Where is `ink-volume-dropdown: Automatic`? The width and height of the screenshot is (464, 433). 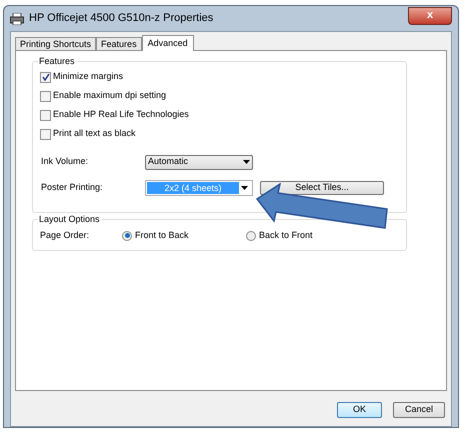 ink-volume-dropdown: Automatic is located at coordinates (199, 162).